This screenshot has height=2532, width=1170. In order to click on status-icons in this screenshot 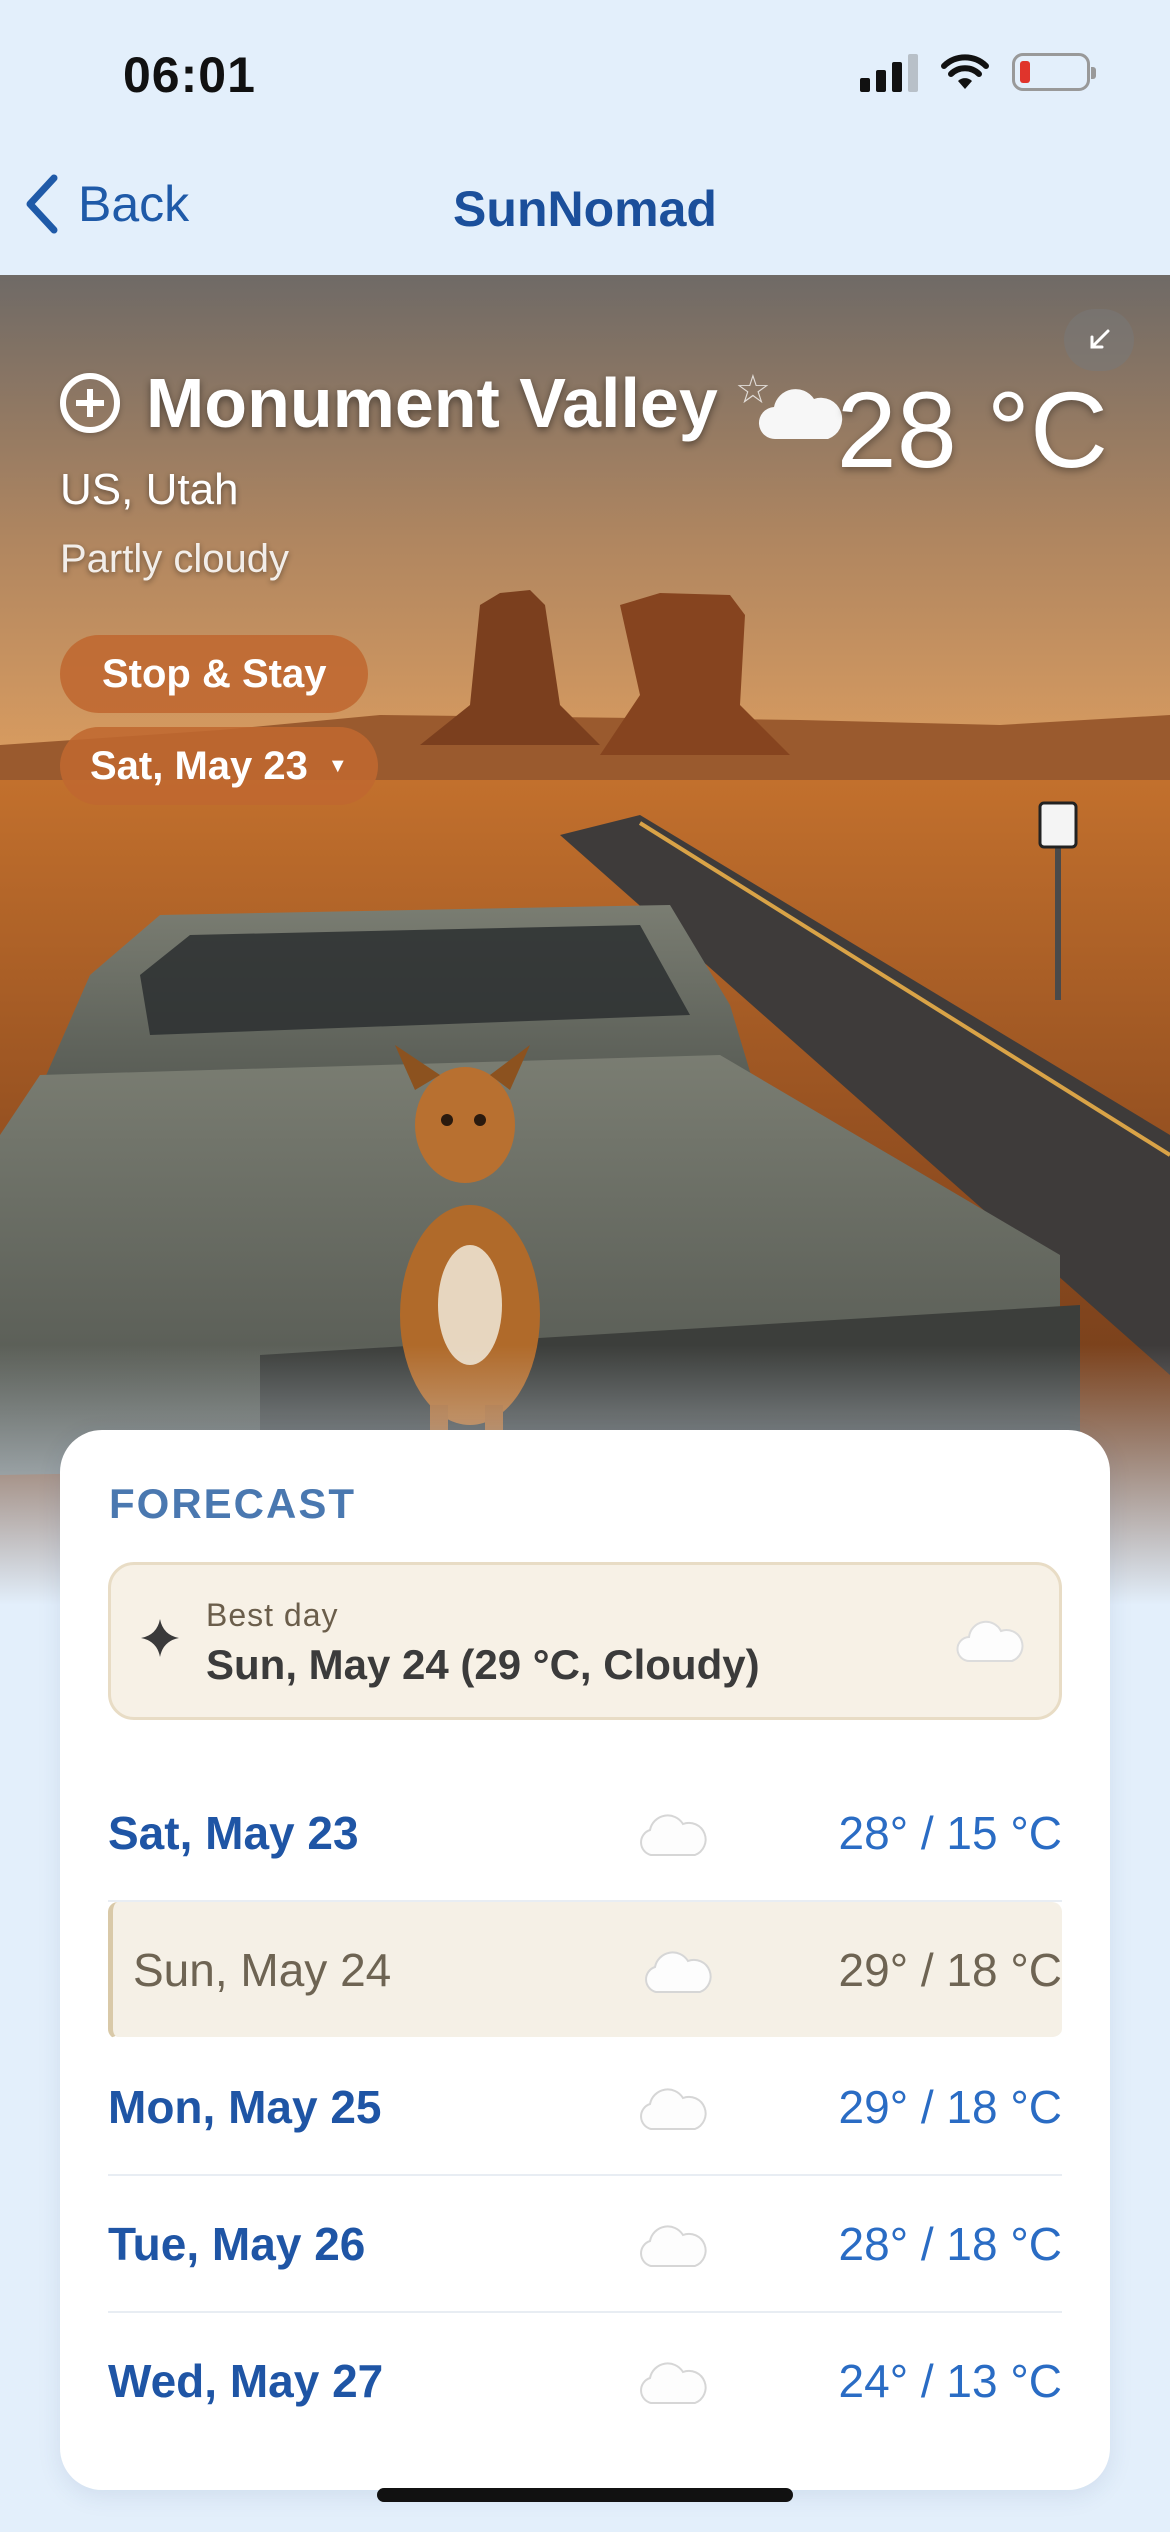, I will do `click(978, 72)`.